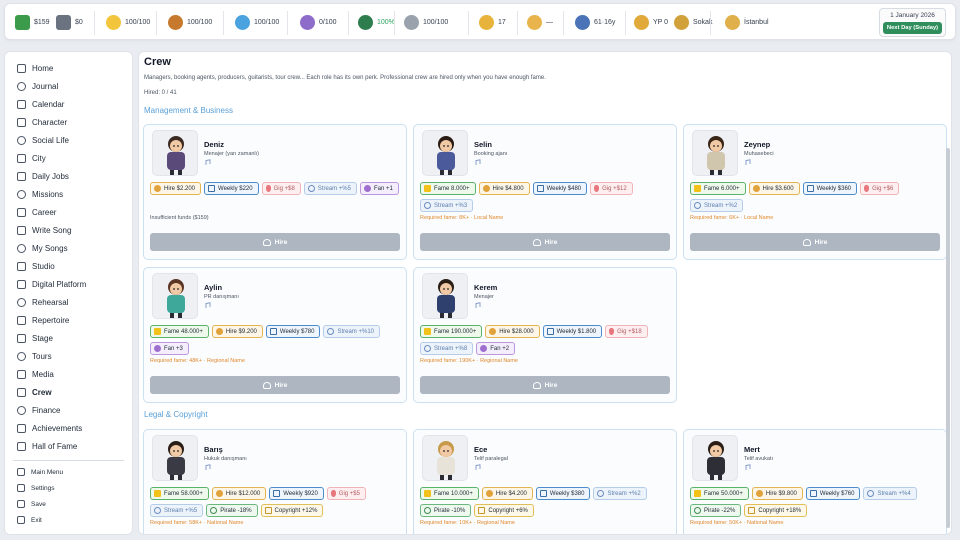 The width and height of the screenshot is (960, 540). I want to click on tag-weekly: Weekly $360, so click(830, 188).